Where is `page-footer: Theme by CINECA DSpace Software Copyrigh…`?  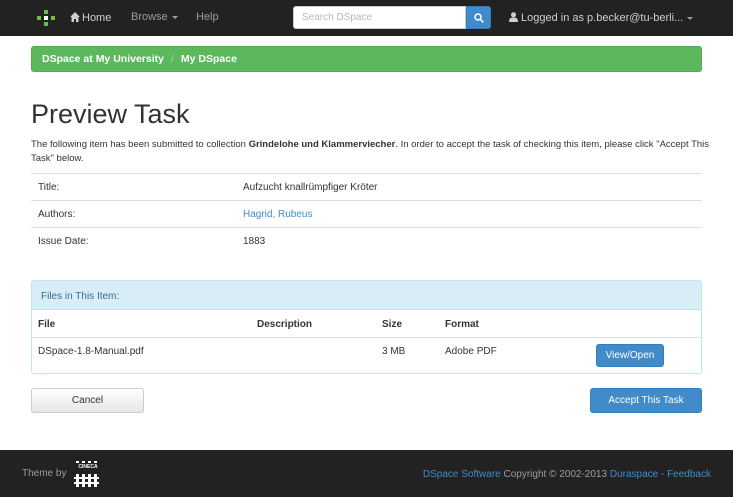 page-footer: Theme by CINECA DSpace Software Copyrigh… is located at coordinates (366, 473).